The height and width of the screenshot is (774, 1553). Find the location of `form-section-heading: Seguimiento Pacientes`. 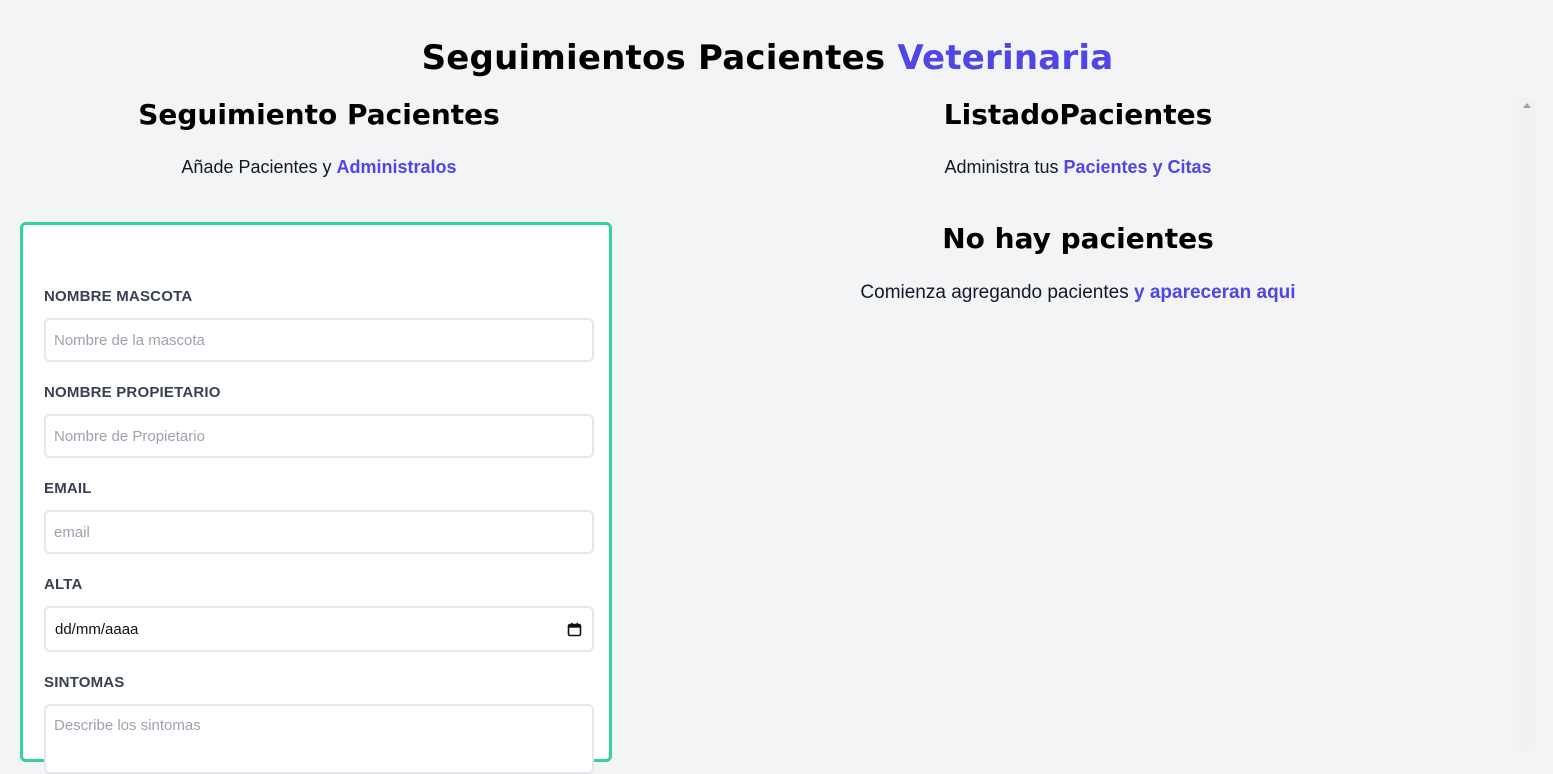

form-section-heading: Seguimiento Pacientes is located at coordinates (319, 114).